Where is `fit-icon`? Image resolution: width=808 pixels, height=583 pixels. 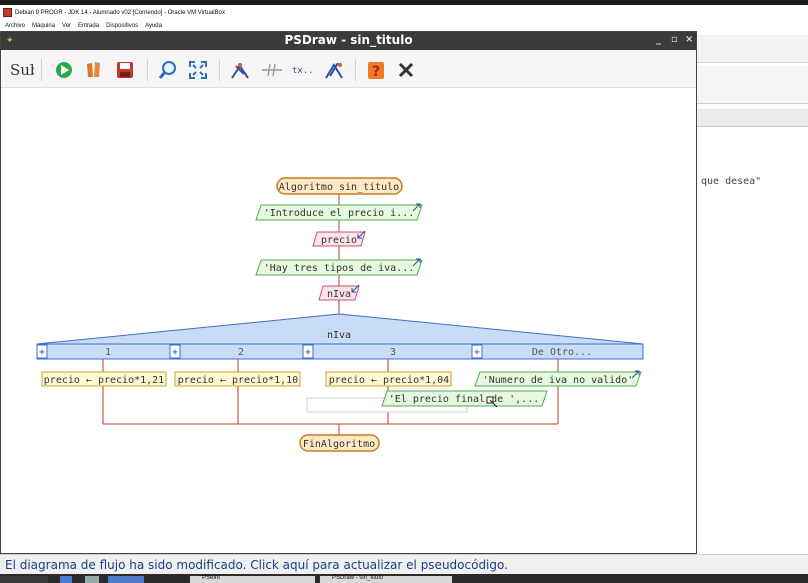
fit-icon is located at coordinates (198, 70).